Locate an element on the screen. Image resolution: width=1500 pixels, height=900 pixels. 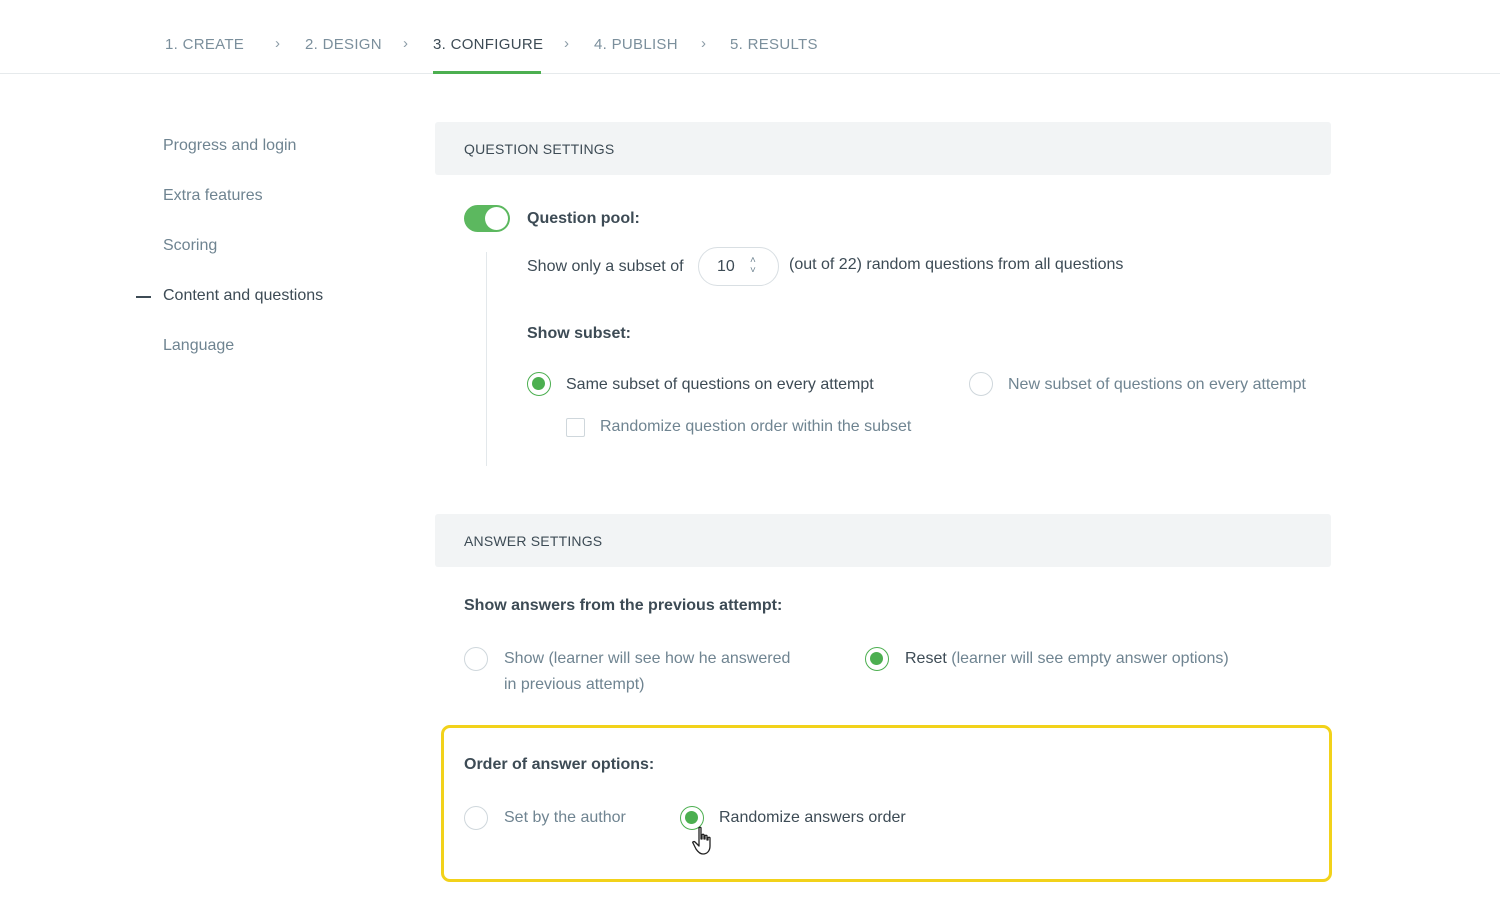
reset-description: (learner will see empty answer options) is located at coordinates (1090, 658).